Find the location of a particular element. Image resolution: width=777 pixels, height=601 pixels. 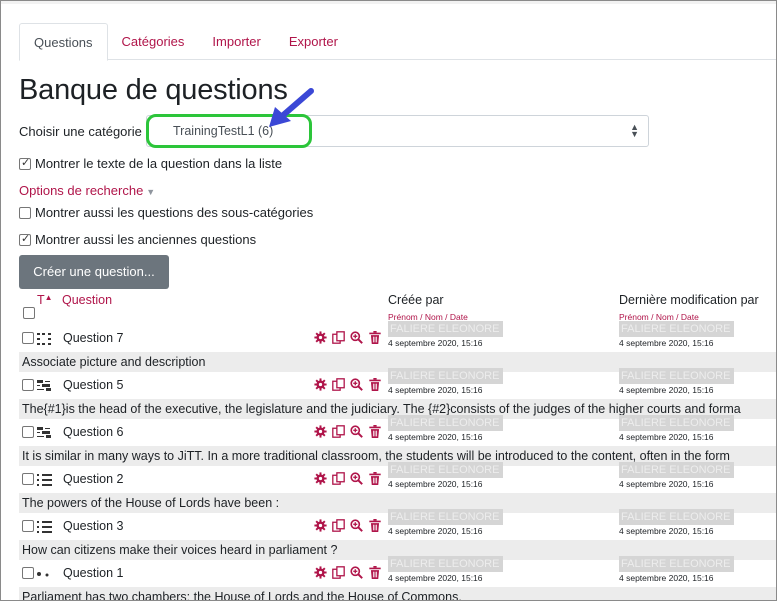

caret-down-icon: ▼ is located at coordinates (151, 192).